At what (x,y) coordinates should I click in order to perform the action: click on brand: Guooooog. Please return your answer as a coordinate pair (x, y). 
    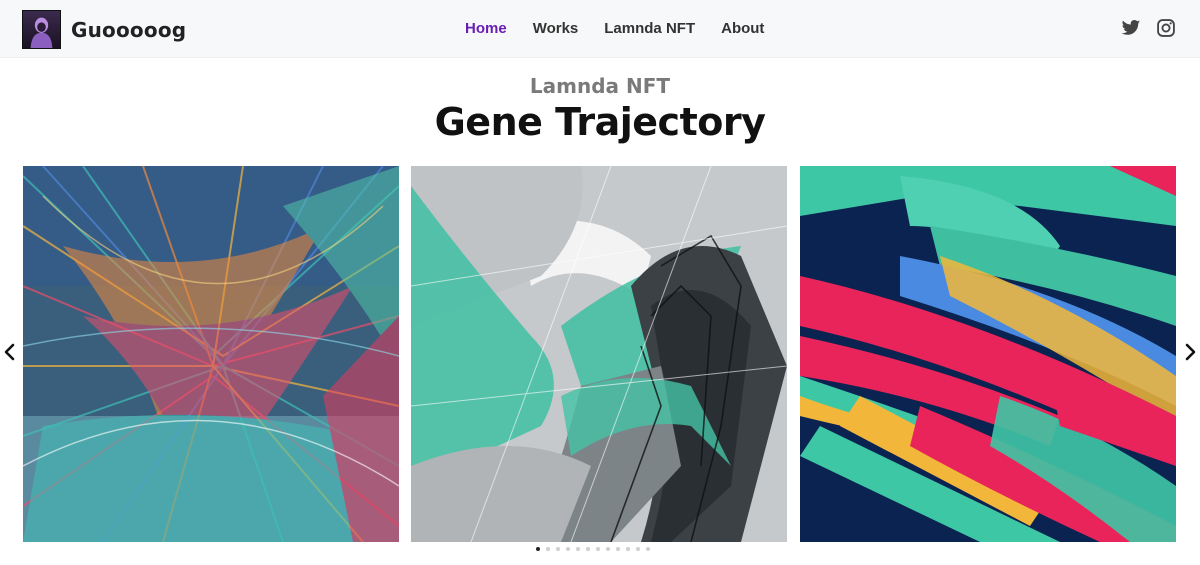
    Looking at the image, I should click on (104, 29).